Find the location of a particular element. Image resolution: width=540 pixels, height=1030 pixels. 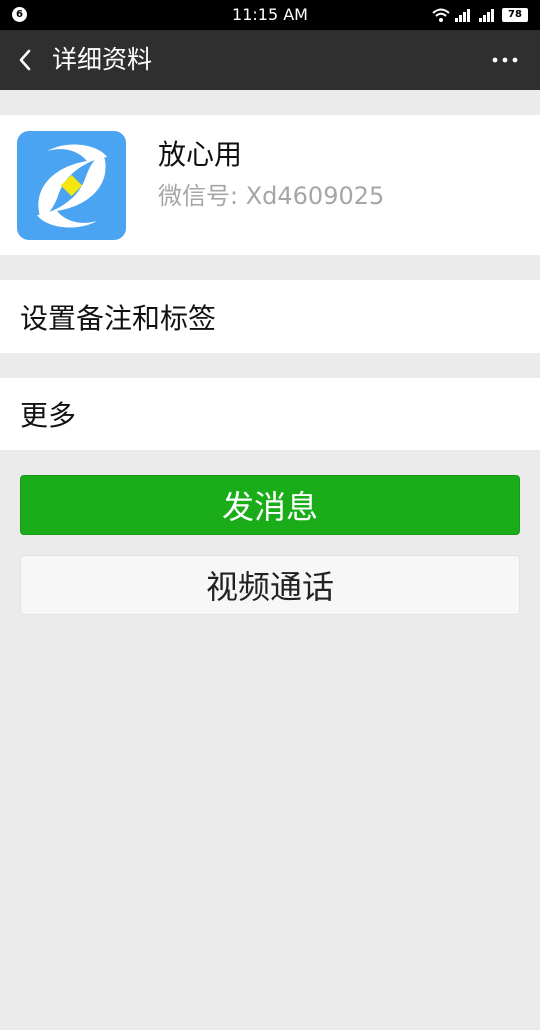

battery-level: 78 is located at coordinates (515, 15).